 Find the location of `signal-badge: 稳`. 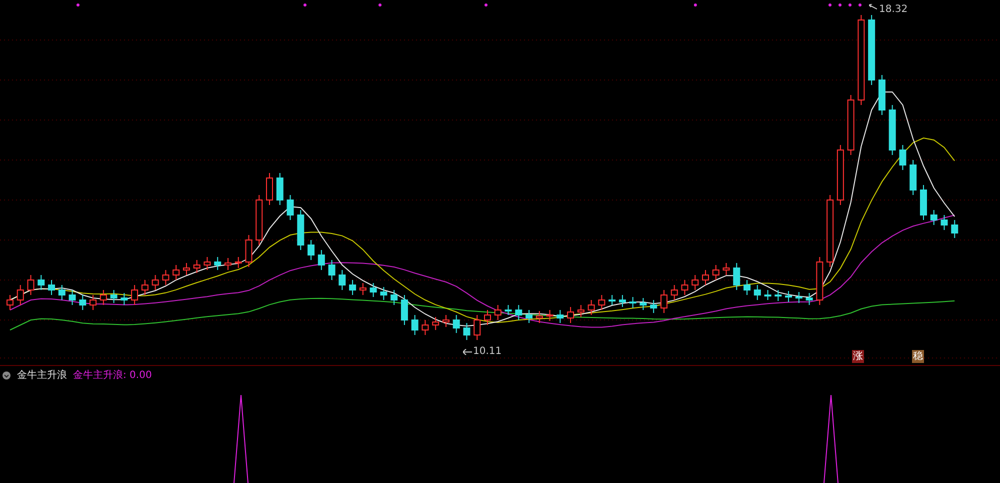

signal-badge: 稳 is located at coordinates (918, 356).